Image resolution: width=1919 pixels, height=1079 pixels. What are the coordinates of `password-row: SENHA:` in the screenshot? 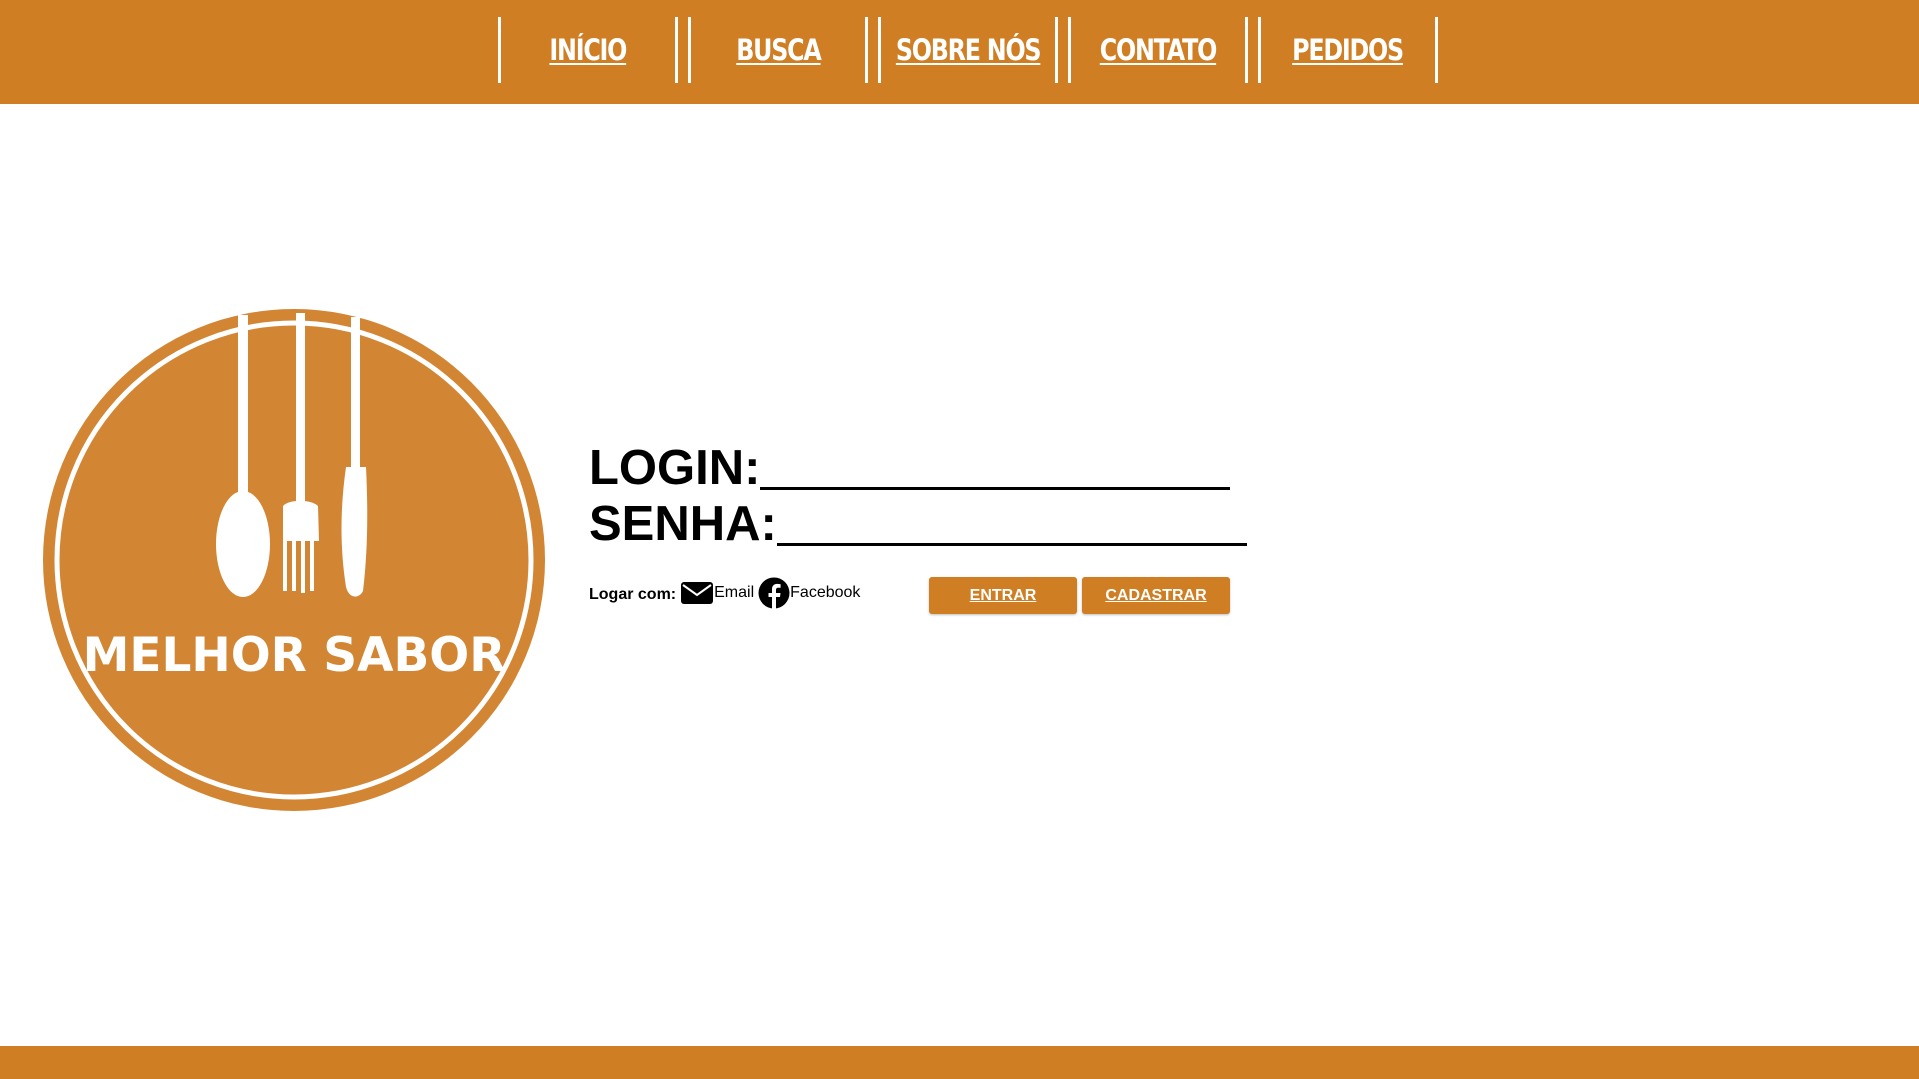 It's located at (919, 524).